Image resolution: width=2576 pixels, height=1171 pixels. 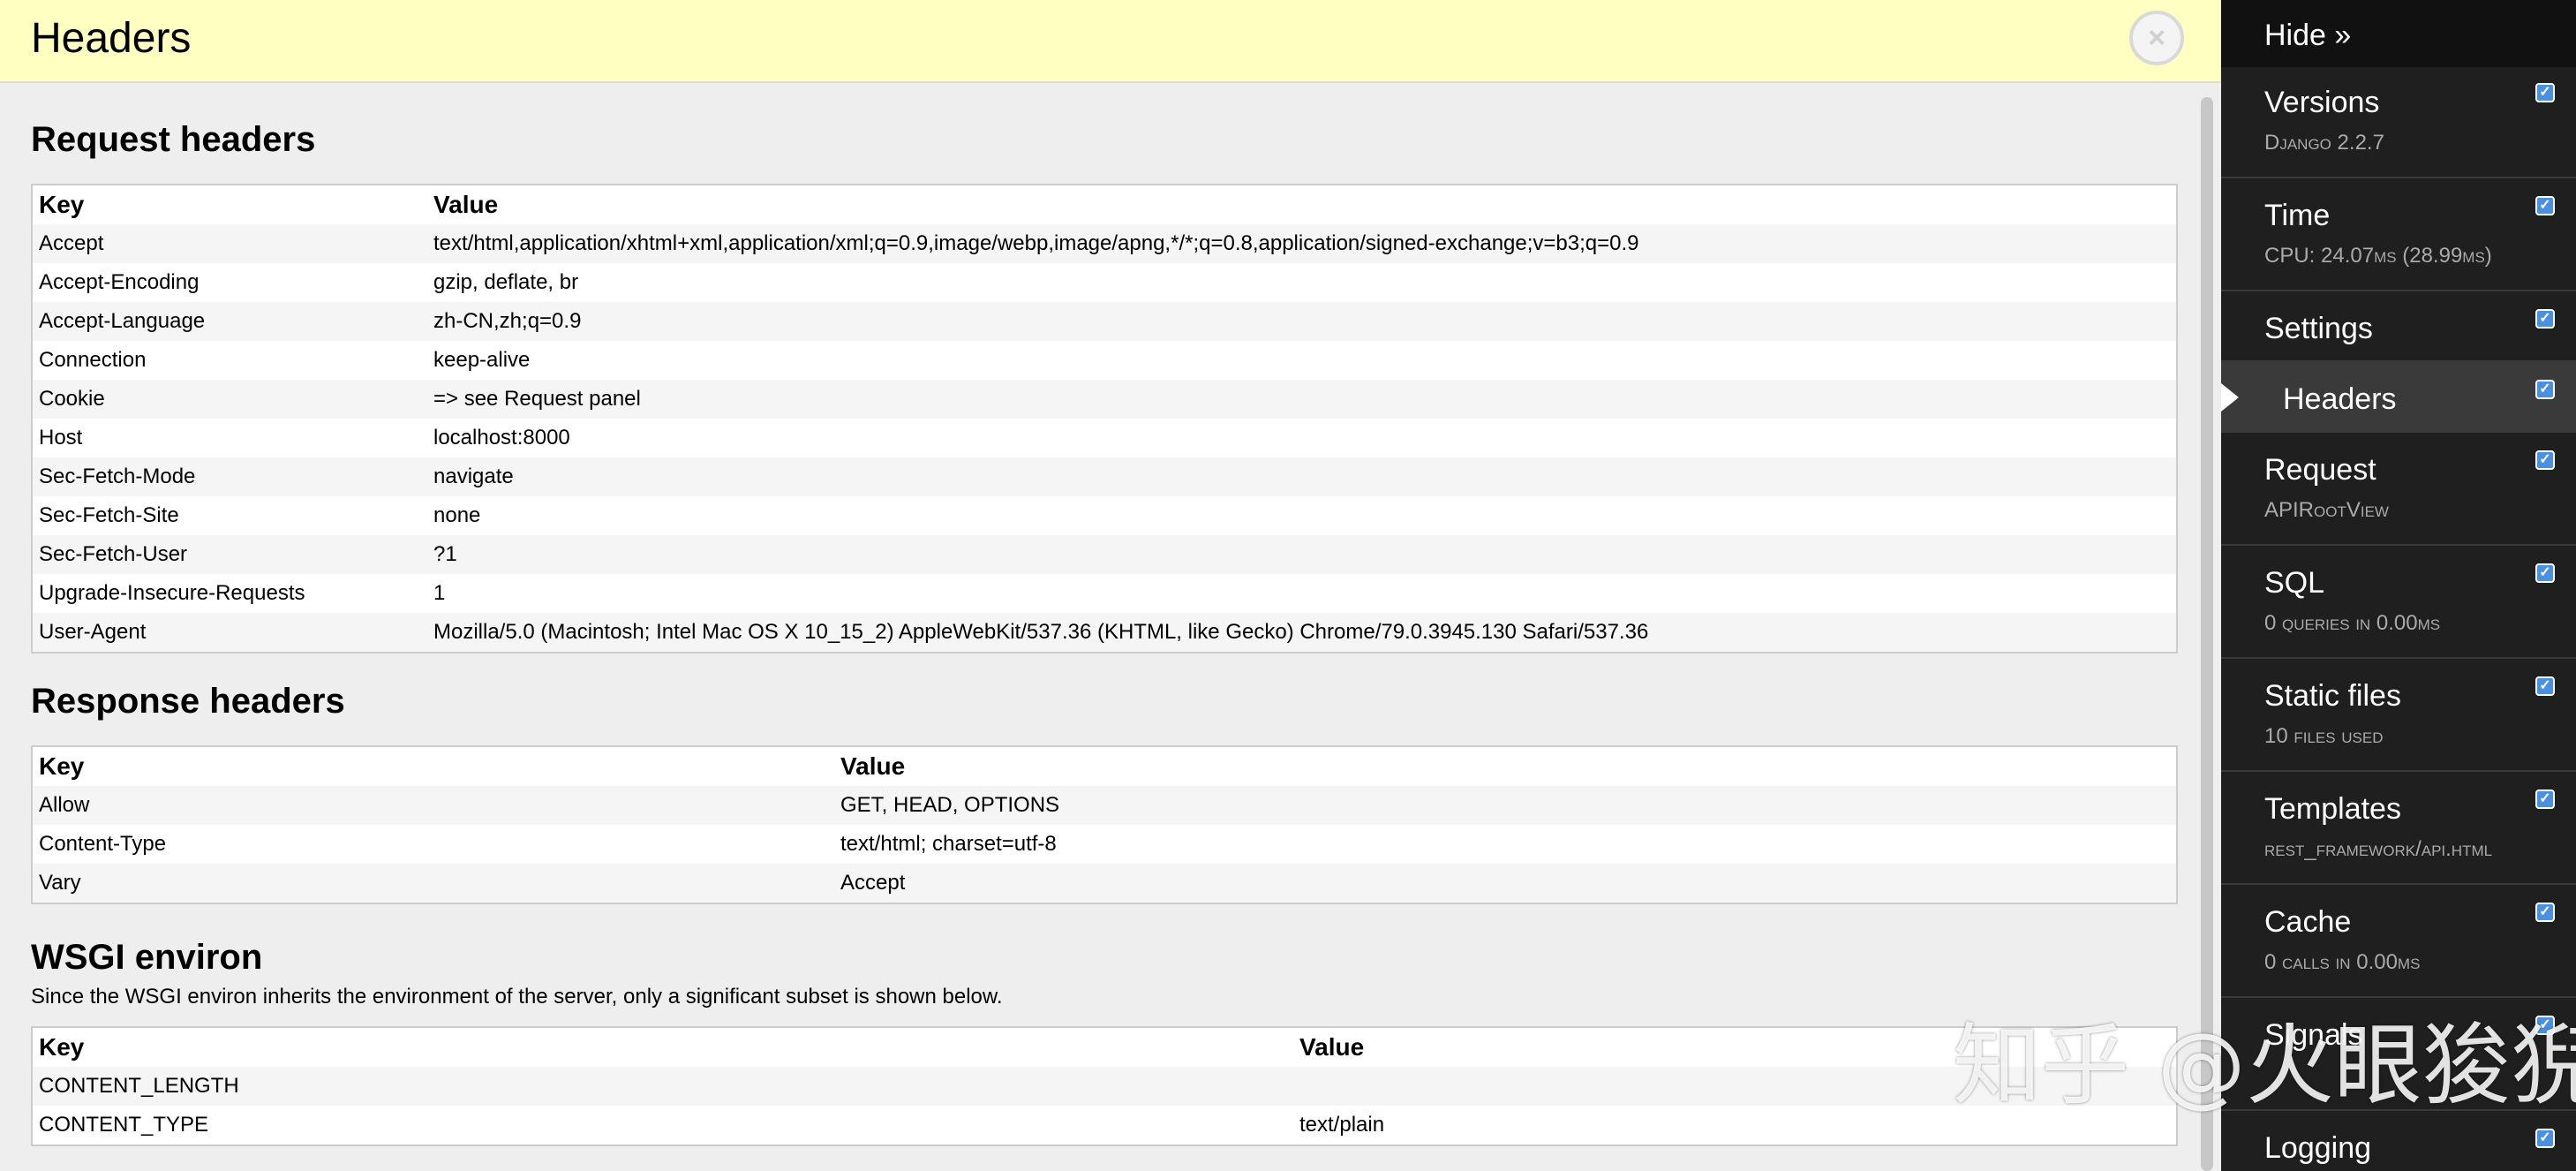 What do you see at coordinates (2308, 922) in the screenshot?
I see `toolbar-item-title: Cache` at bounding box center [2308, 922].